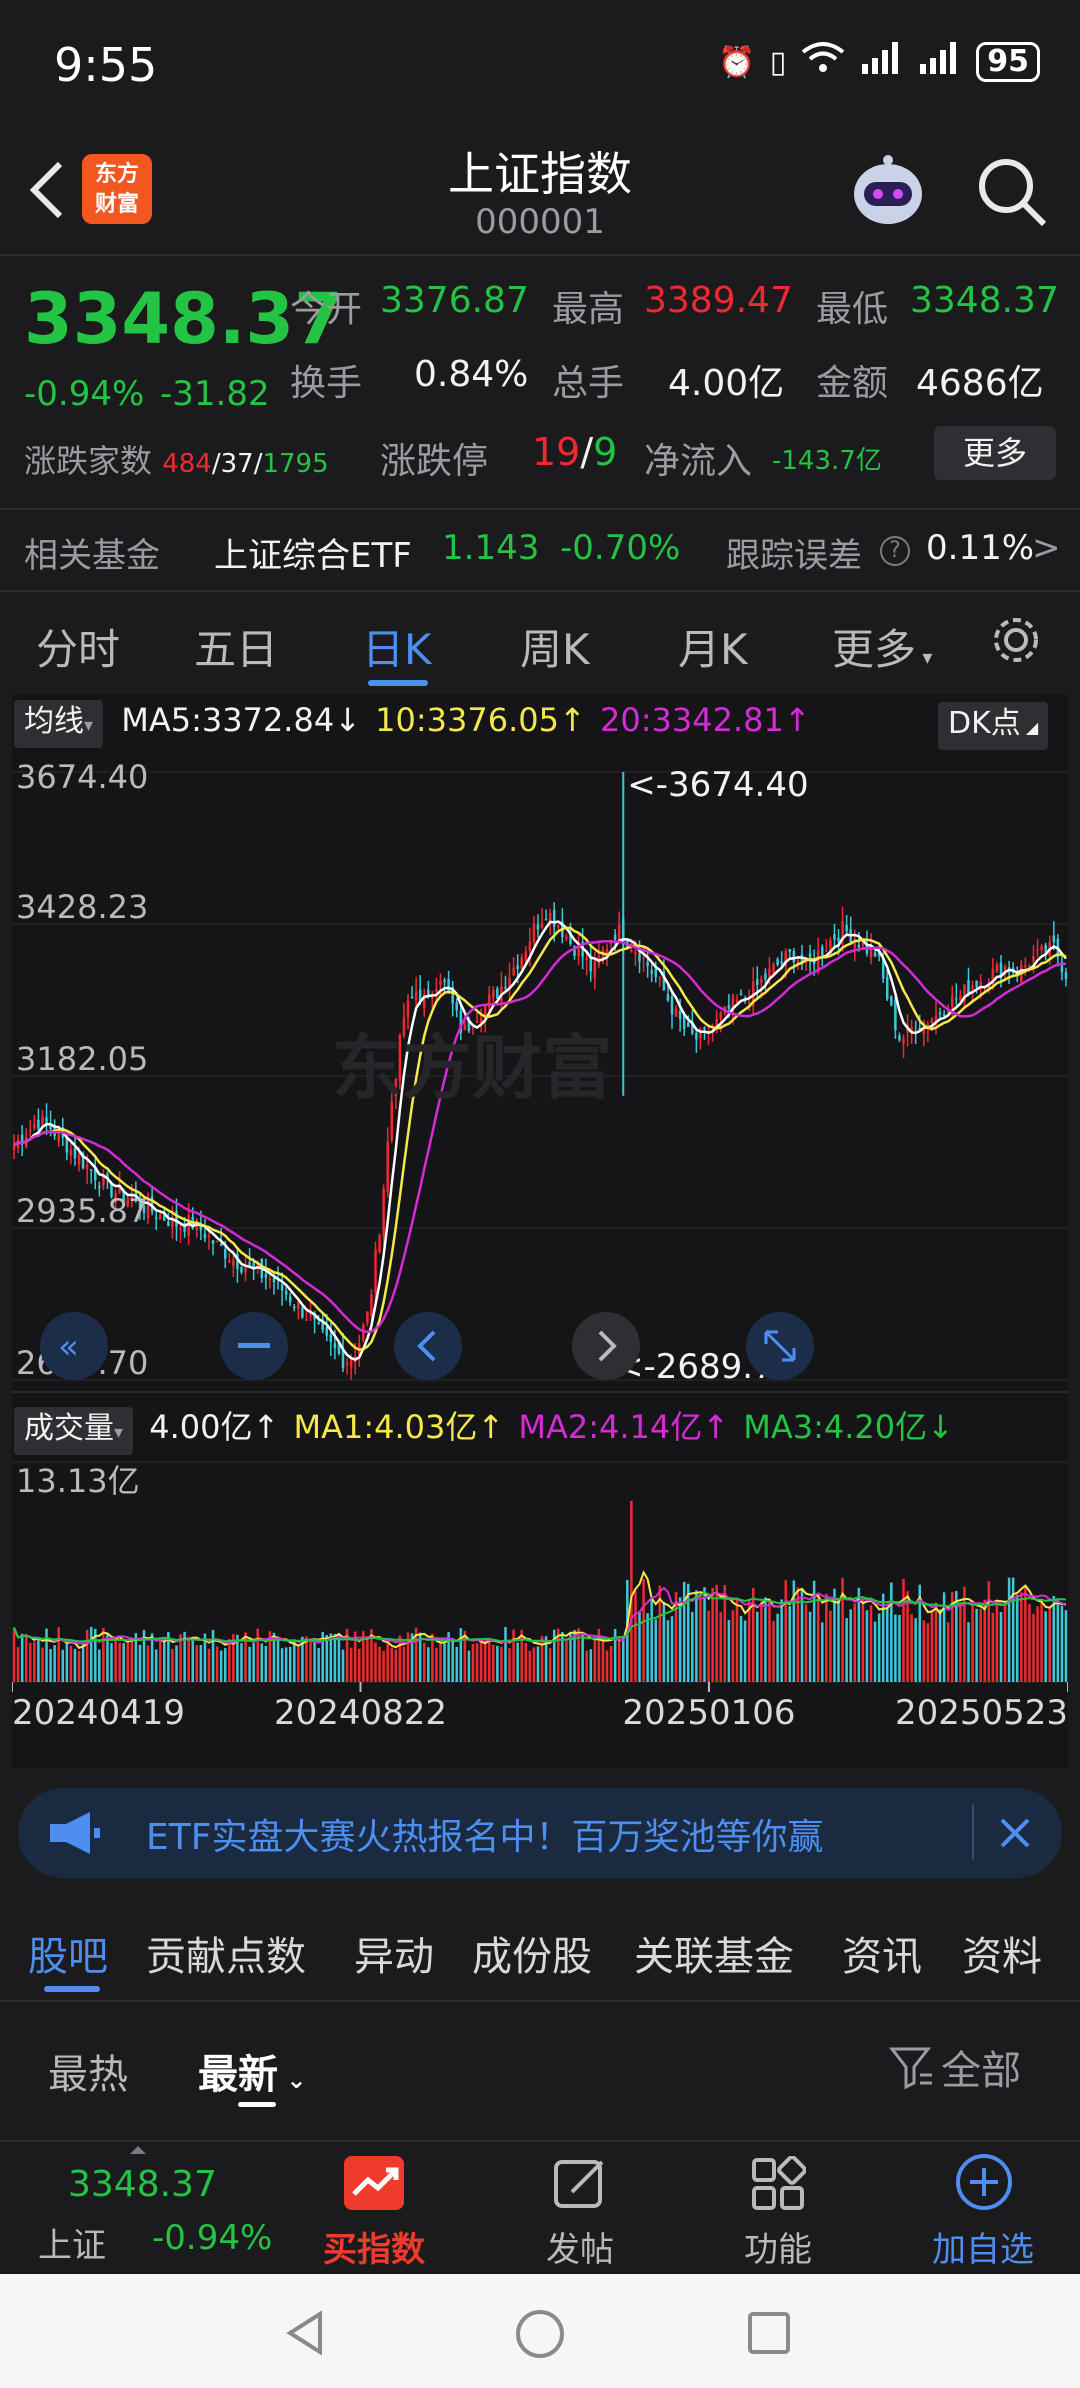 The image size is (1080, 2388). What do you see at coordinates (780, 1346) in the screenshot?
I see `expand-fullscreen-button` at bounding box center [780, 1346].